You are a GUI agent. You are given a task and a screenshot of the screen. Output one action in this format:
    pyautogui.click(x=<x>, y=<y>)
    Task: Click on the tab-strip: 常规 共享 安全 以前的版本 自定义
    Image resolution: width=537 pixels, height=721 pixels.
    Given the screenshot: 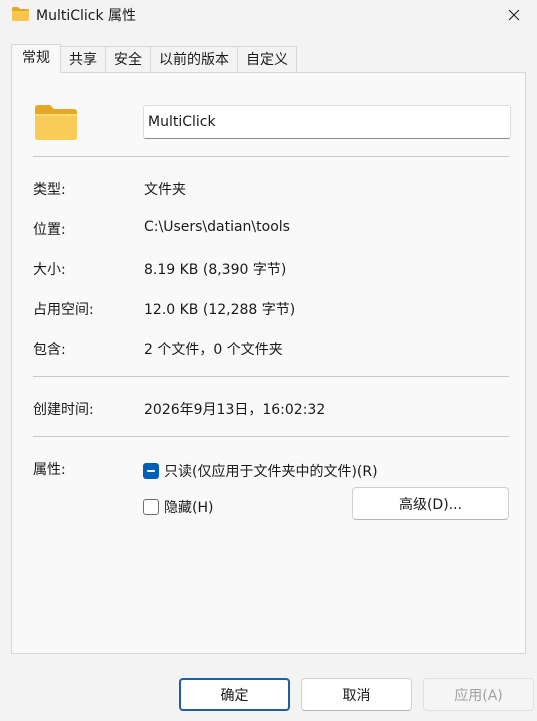 What is the action you would take?
    pyautogui.click(x=154, y=58)
    